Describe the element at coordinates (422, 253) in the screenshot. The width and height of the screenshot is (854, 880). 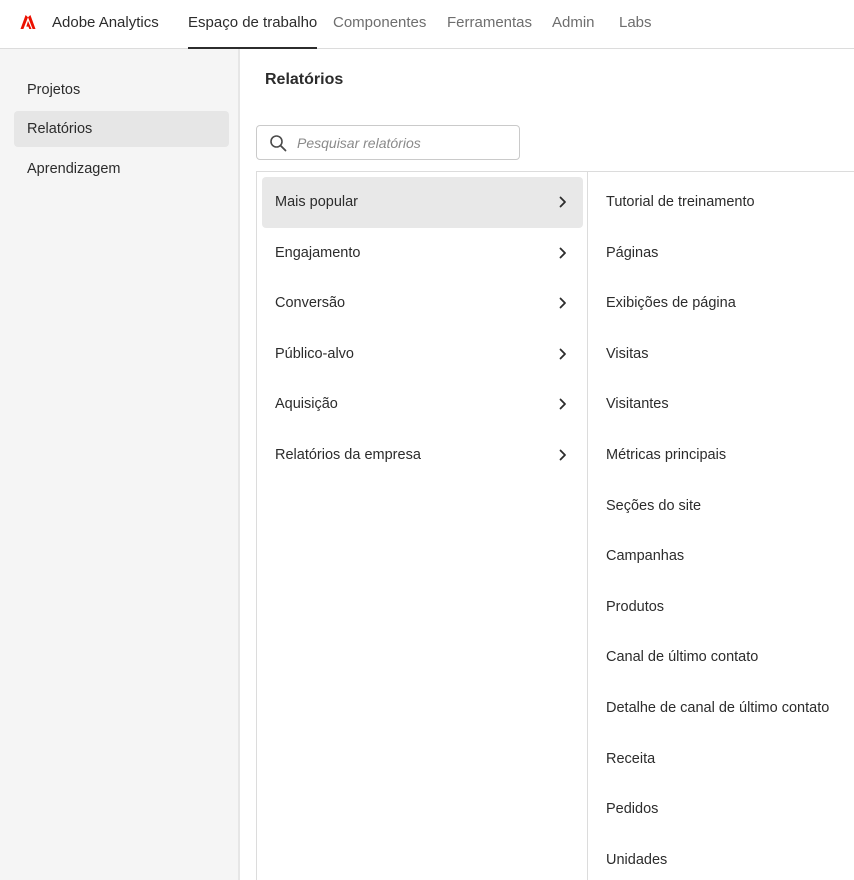
I see `category-engajamento: Engajamento` at that location.